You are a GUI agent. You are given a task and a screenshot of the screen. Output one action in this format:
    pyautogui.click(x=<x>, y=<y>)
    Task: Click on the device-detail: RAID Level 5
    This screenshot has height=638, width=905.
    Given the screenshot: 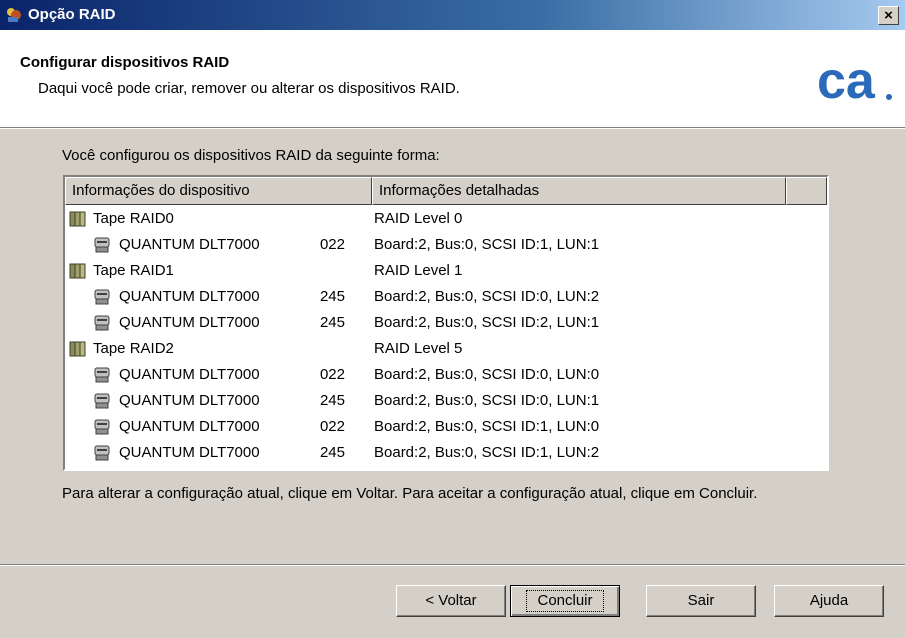 What is the action you would take?
    pyautogui.click(x=418, y=348)
    